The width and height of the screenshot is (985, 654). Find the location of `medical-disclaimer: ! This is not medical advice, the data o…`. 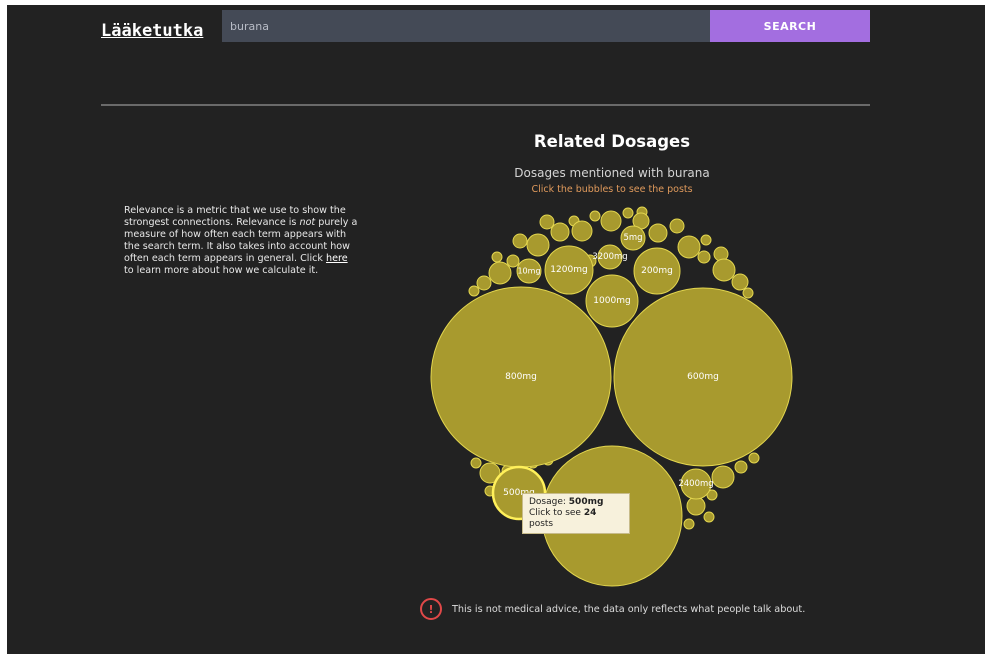

medical-disclaimer: ! This is not medical advice, the data o… is located at coordinates (612, 609).